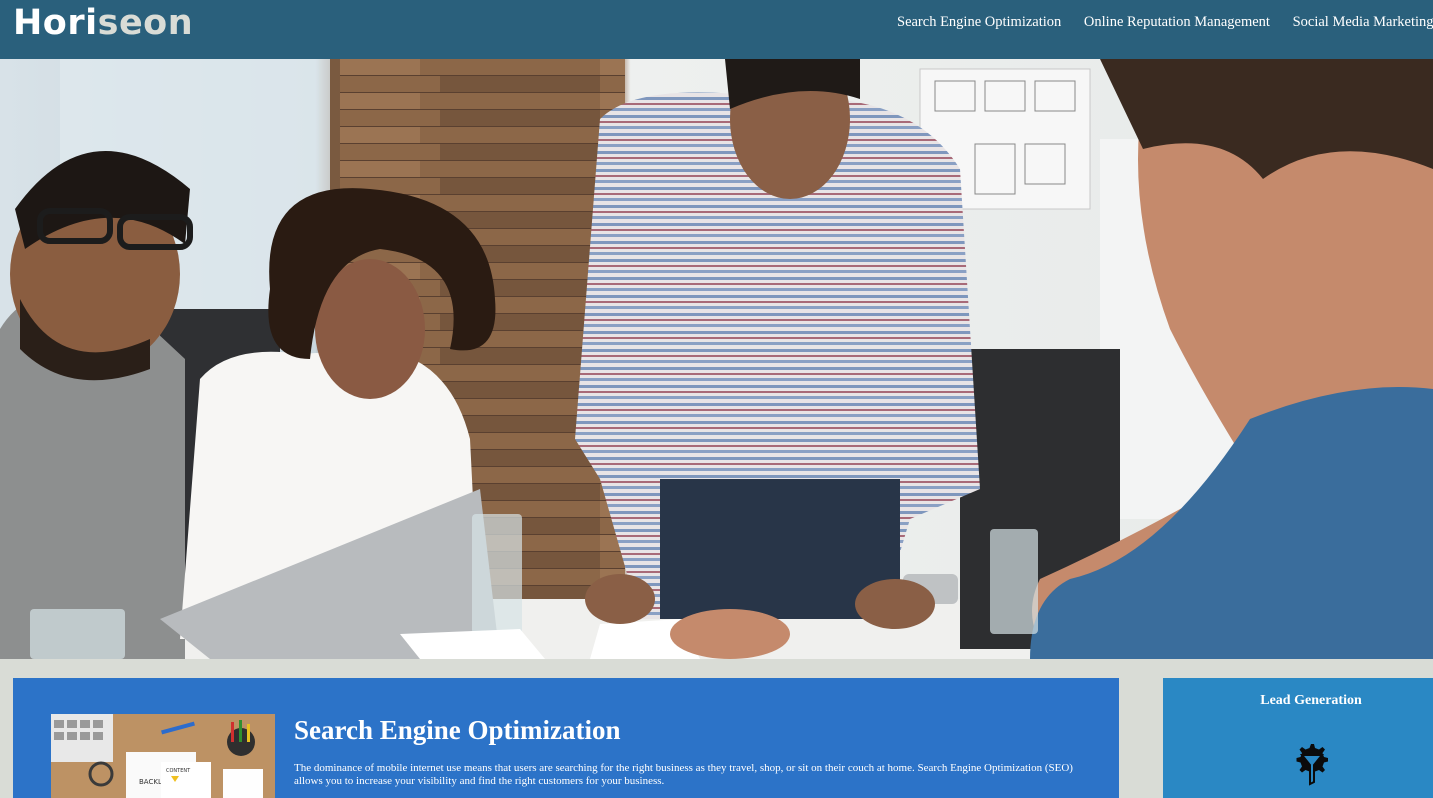  What do you see at coordinates (1298, 738) in the screenshot?
I see `lead-generation-card: Lead Generation` at bounding box center [1298, 738].